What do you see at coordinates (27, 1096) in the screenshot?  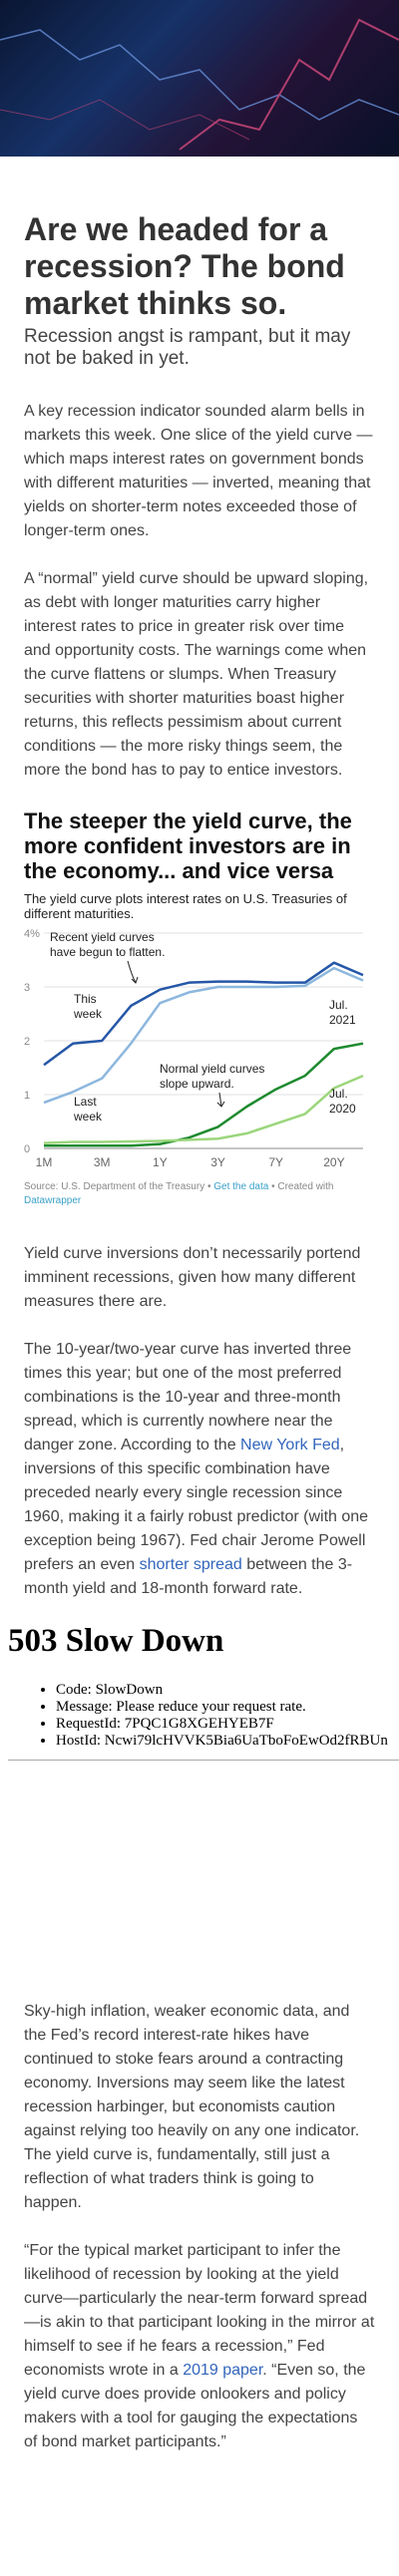 I see `y-tick-label: 1` at bounding box center [27, 1096].